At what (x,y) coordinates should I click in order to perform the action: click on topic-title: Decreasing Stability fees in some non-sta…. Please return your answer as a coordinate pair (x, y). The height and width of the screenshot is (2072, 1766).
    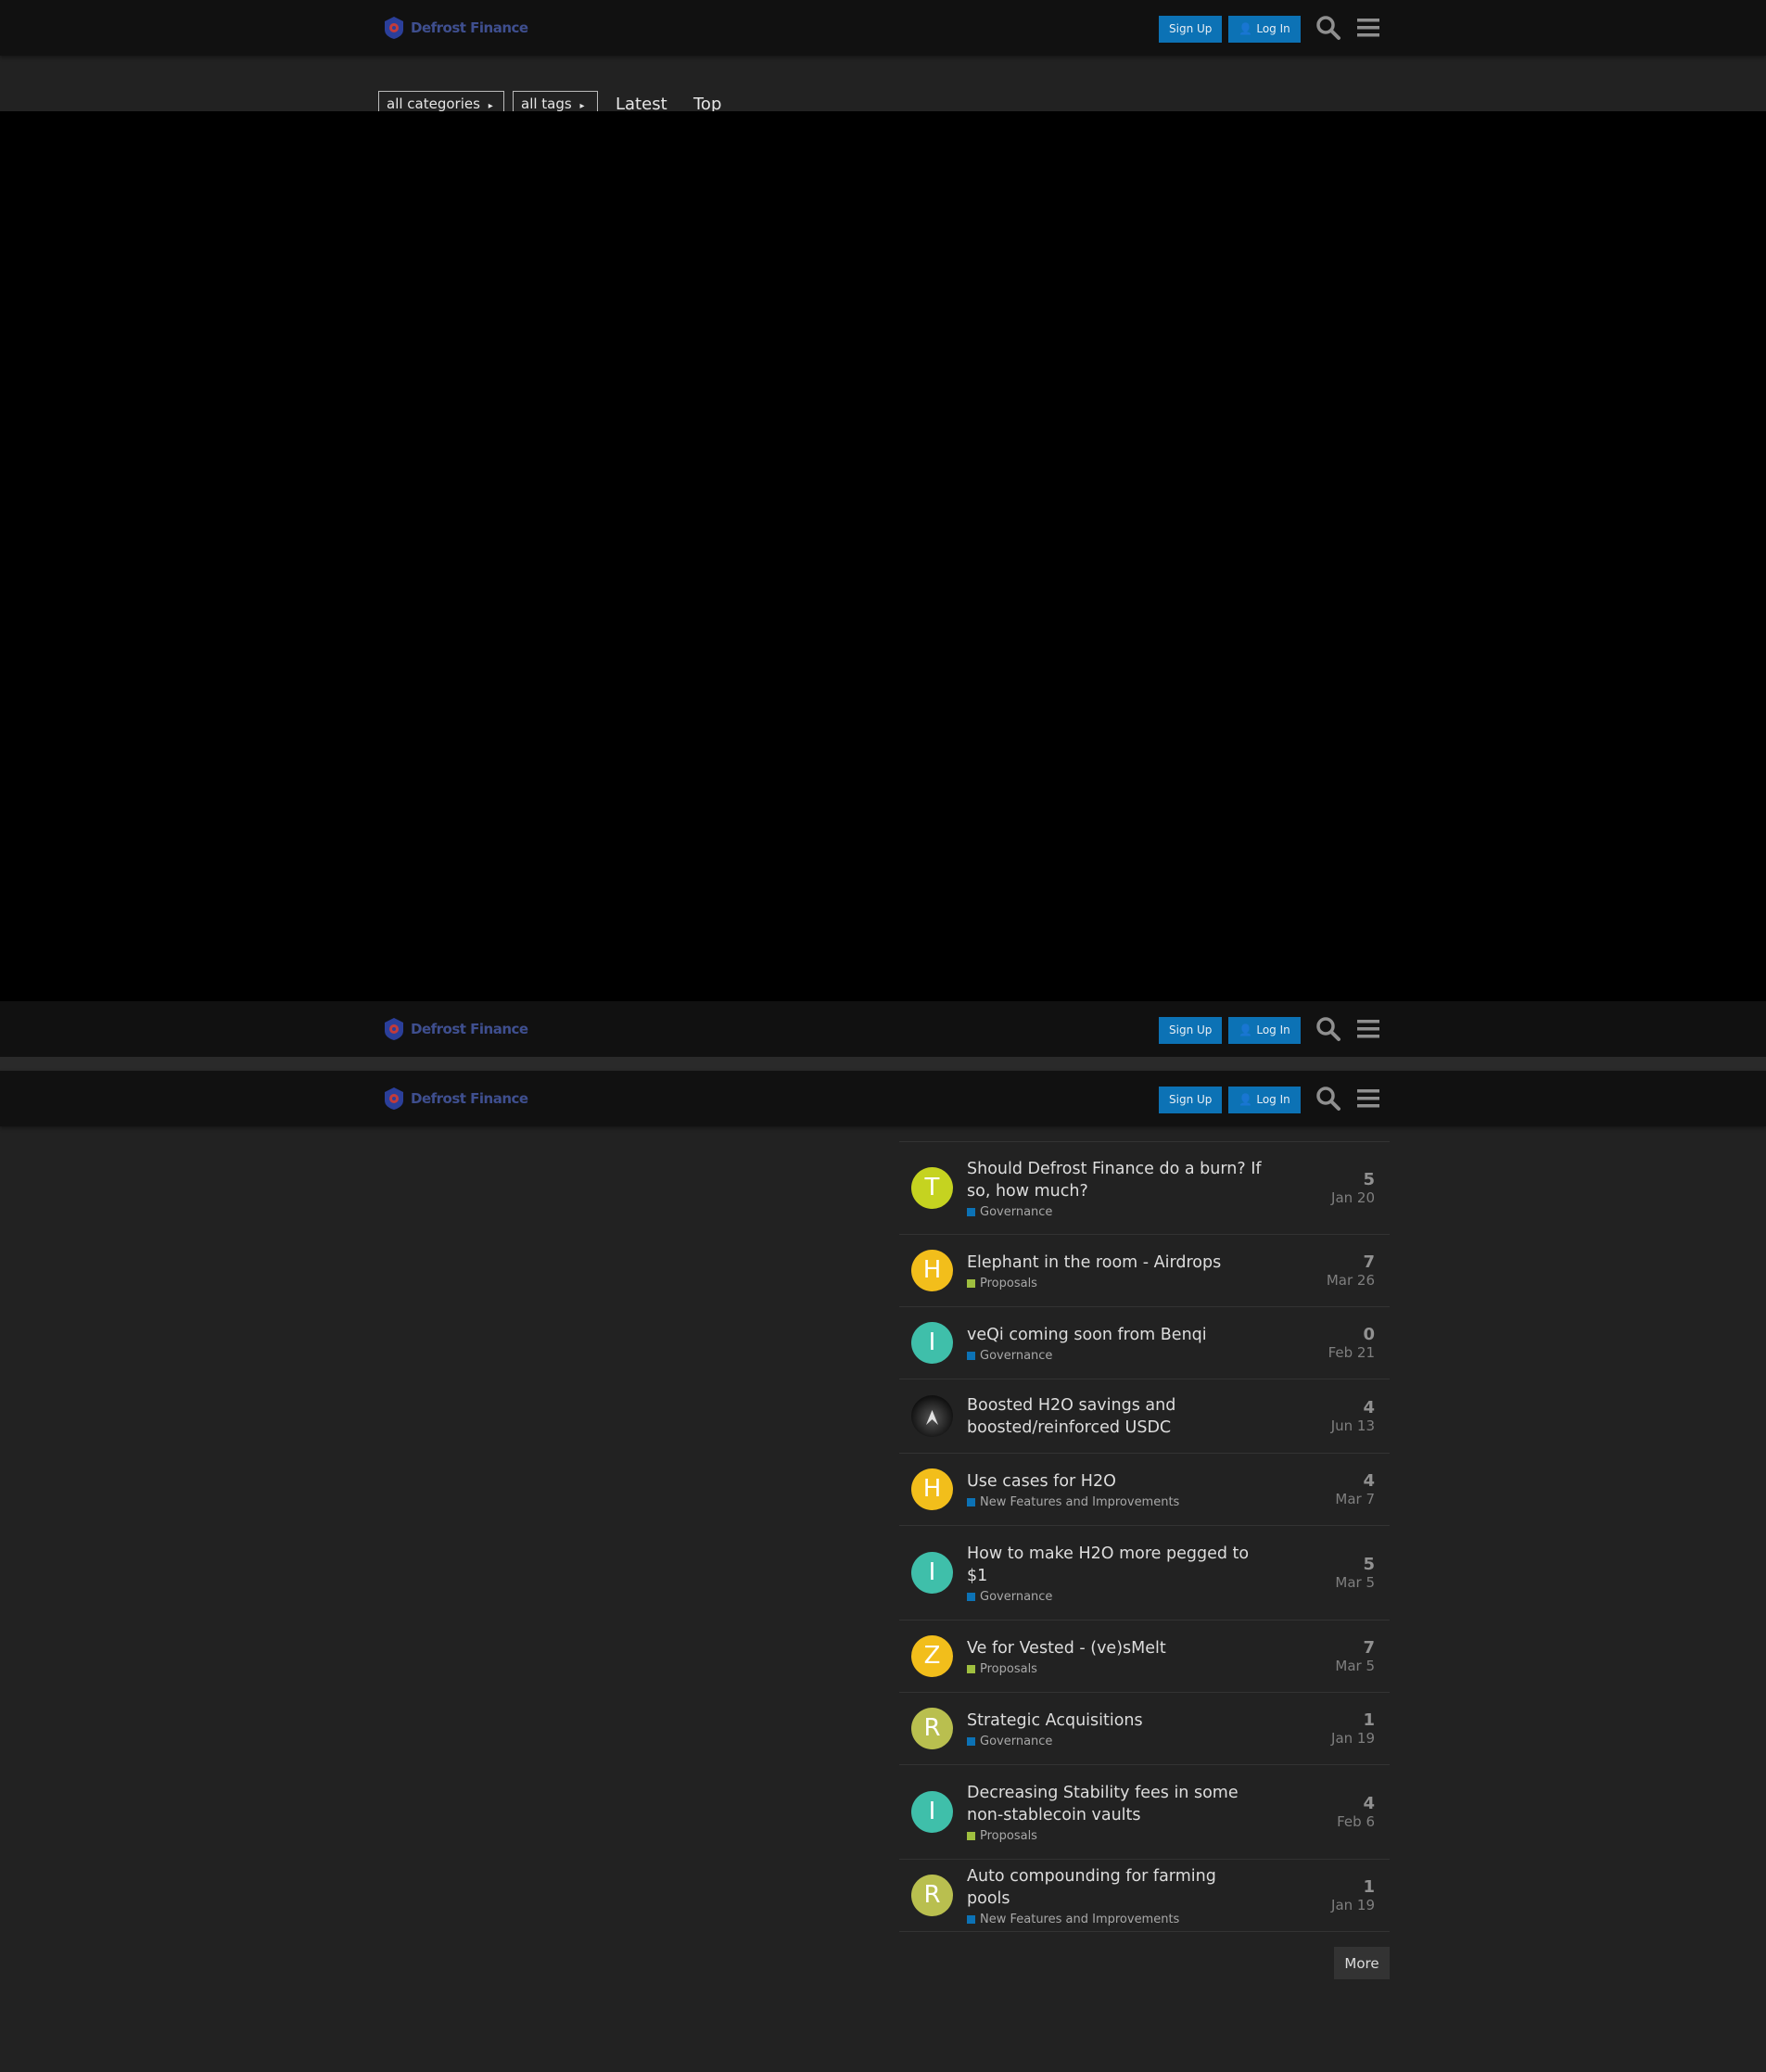
    Looking at the image, I should click on (1115, 1804).